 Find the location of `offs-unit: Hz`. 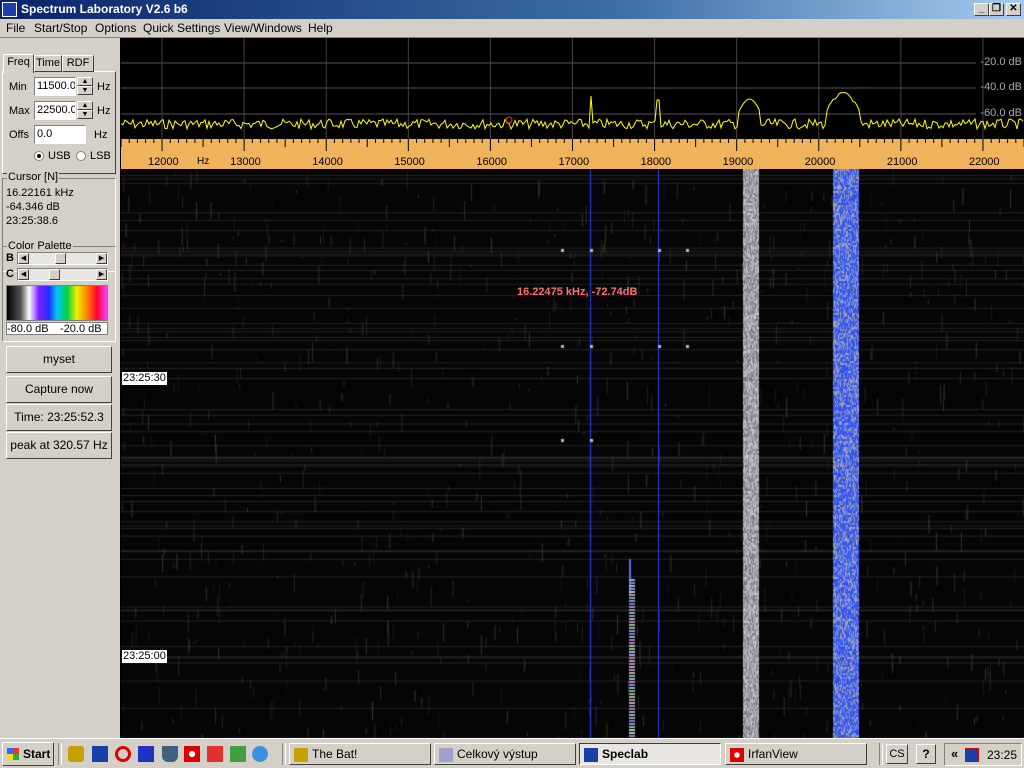

offs-unit: Hz is located at coordinates (101, 135).